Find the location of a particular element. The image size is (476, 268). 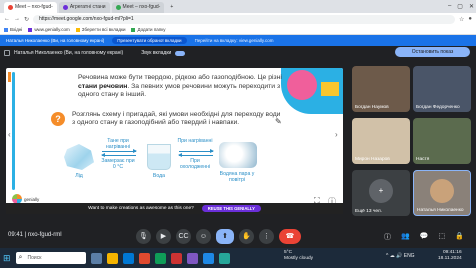

profile-icon: ● is located at coordinates (470, 19).